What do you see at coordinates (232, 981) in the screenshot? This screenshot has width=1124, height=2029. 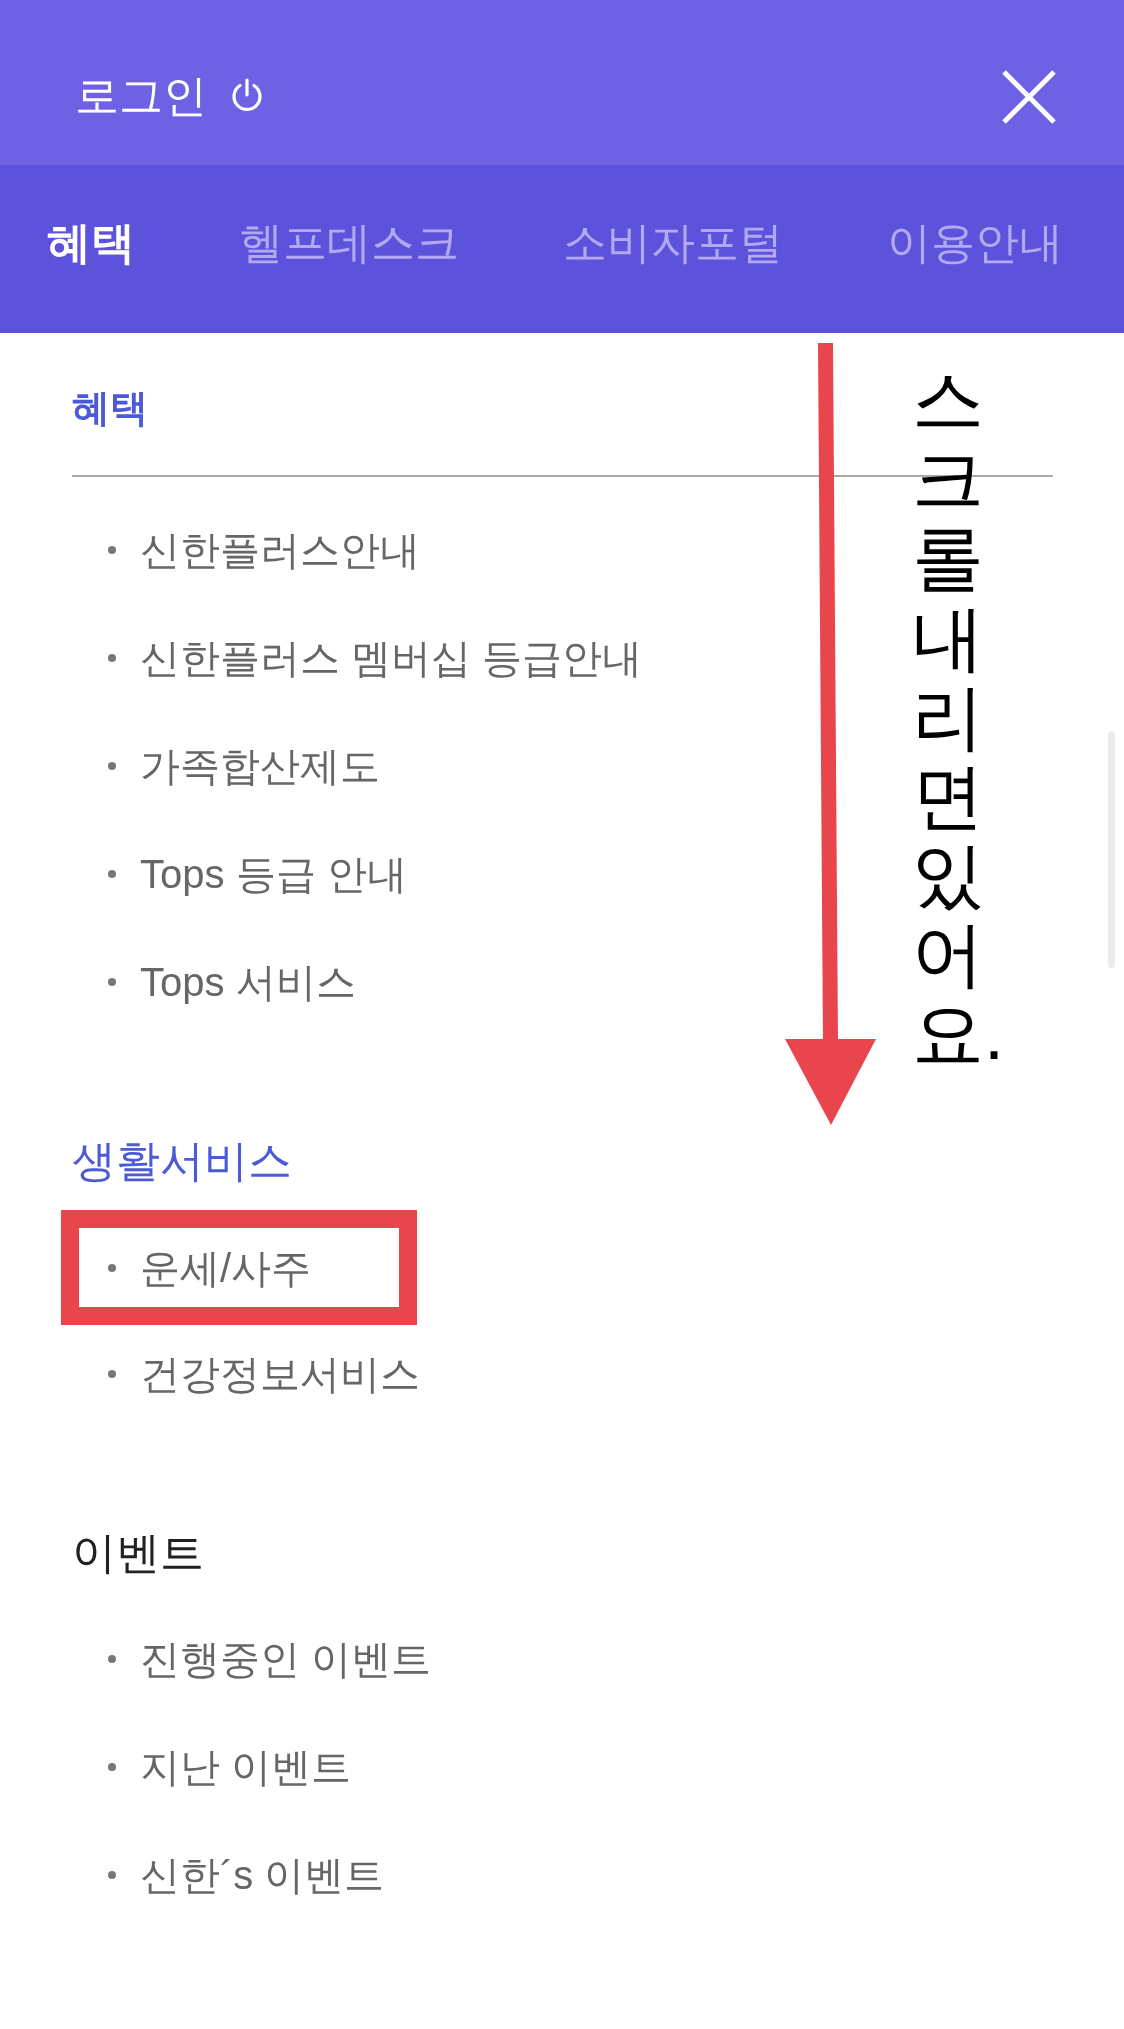 I see `menu-item: Tops 서비스` at bounding box center [232, 981].